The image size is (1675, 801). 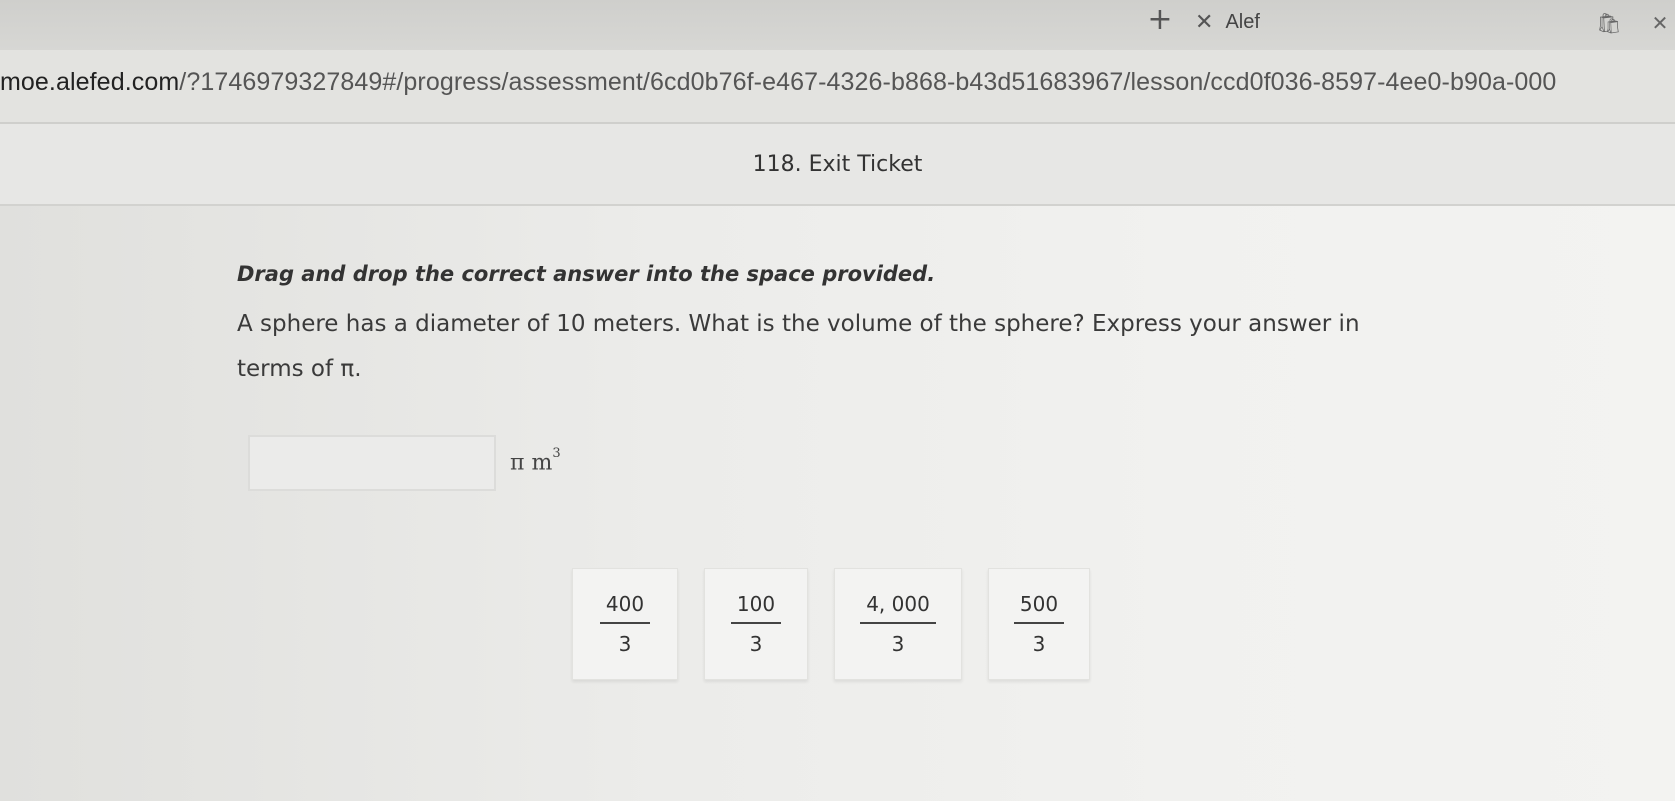 I want to click on close-icon: ✕, so click(x=1204, y=22).